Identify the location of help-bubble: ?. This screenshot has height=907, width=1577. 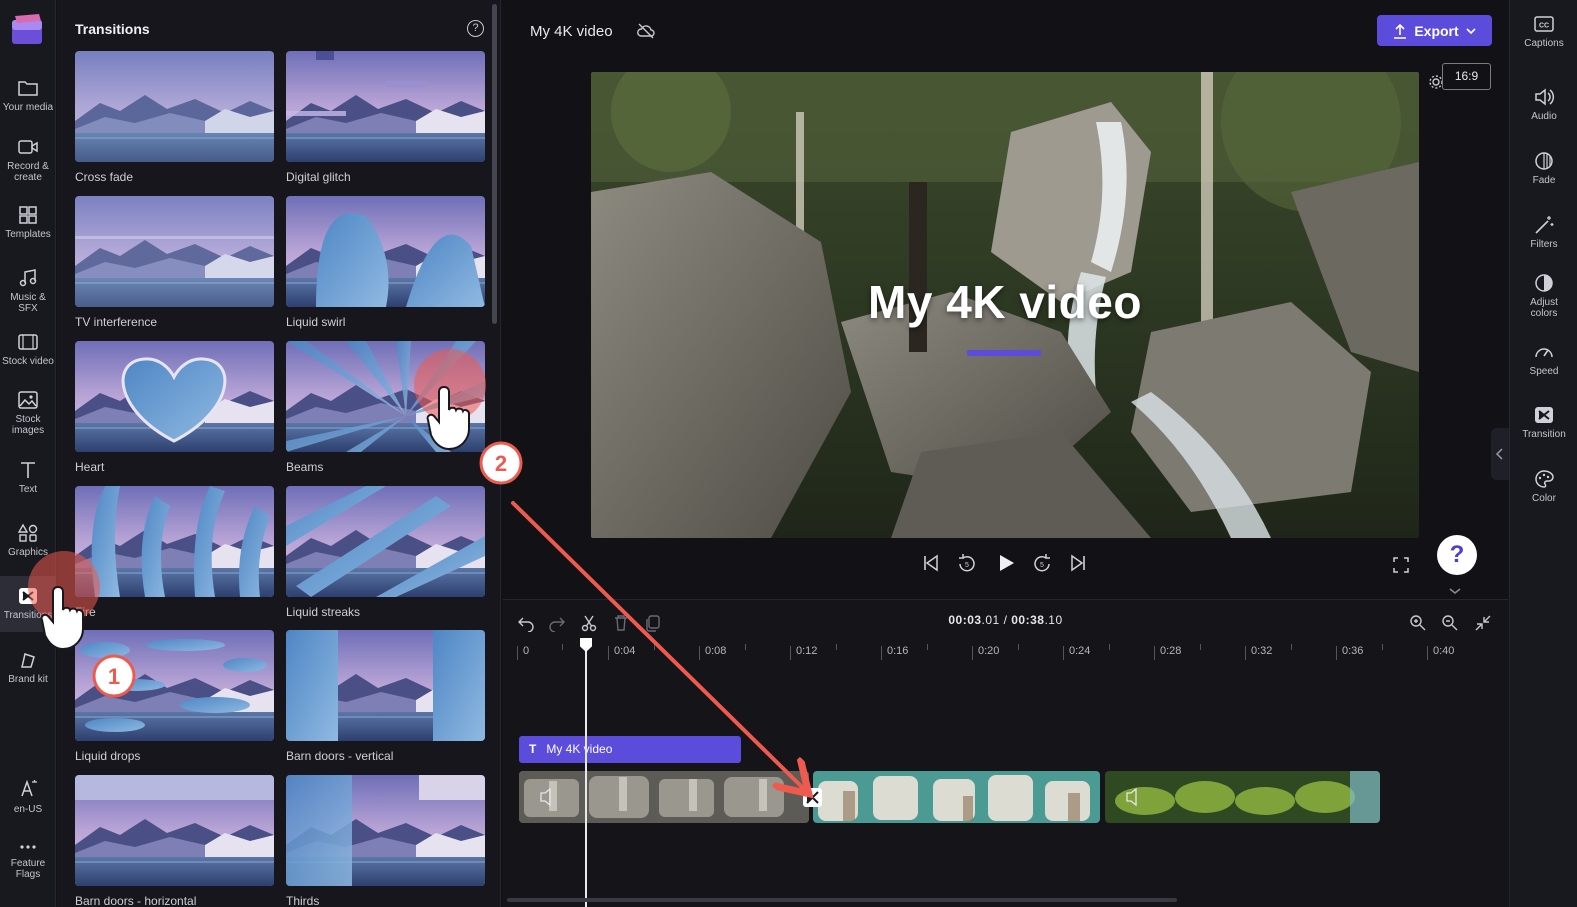
(1457, 555).